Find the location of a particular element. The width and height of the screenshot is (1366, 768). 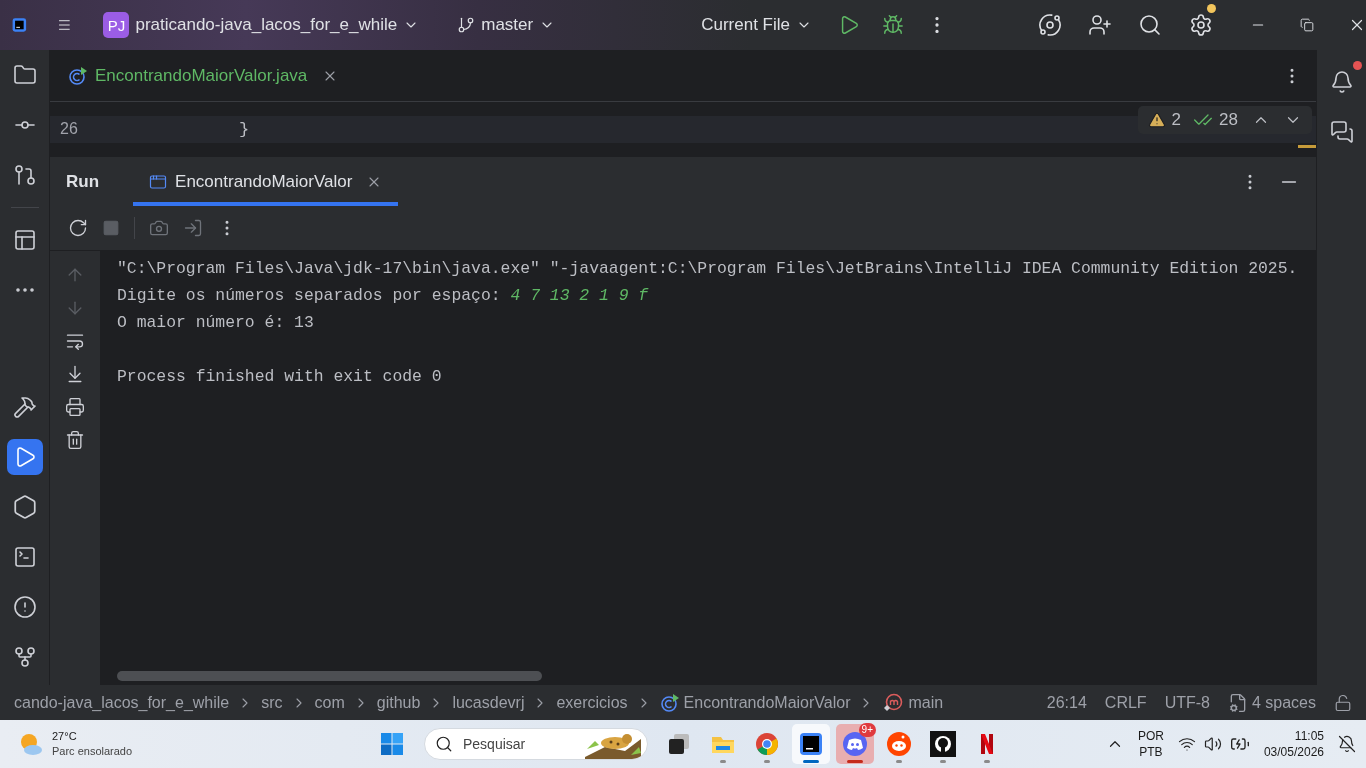

chat-app-icon is located at coordinates (855, 744).